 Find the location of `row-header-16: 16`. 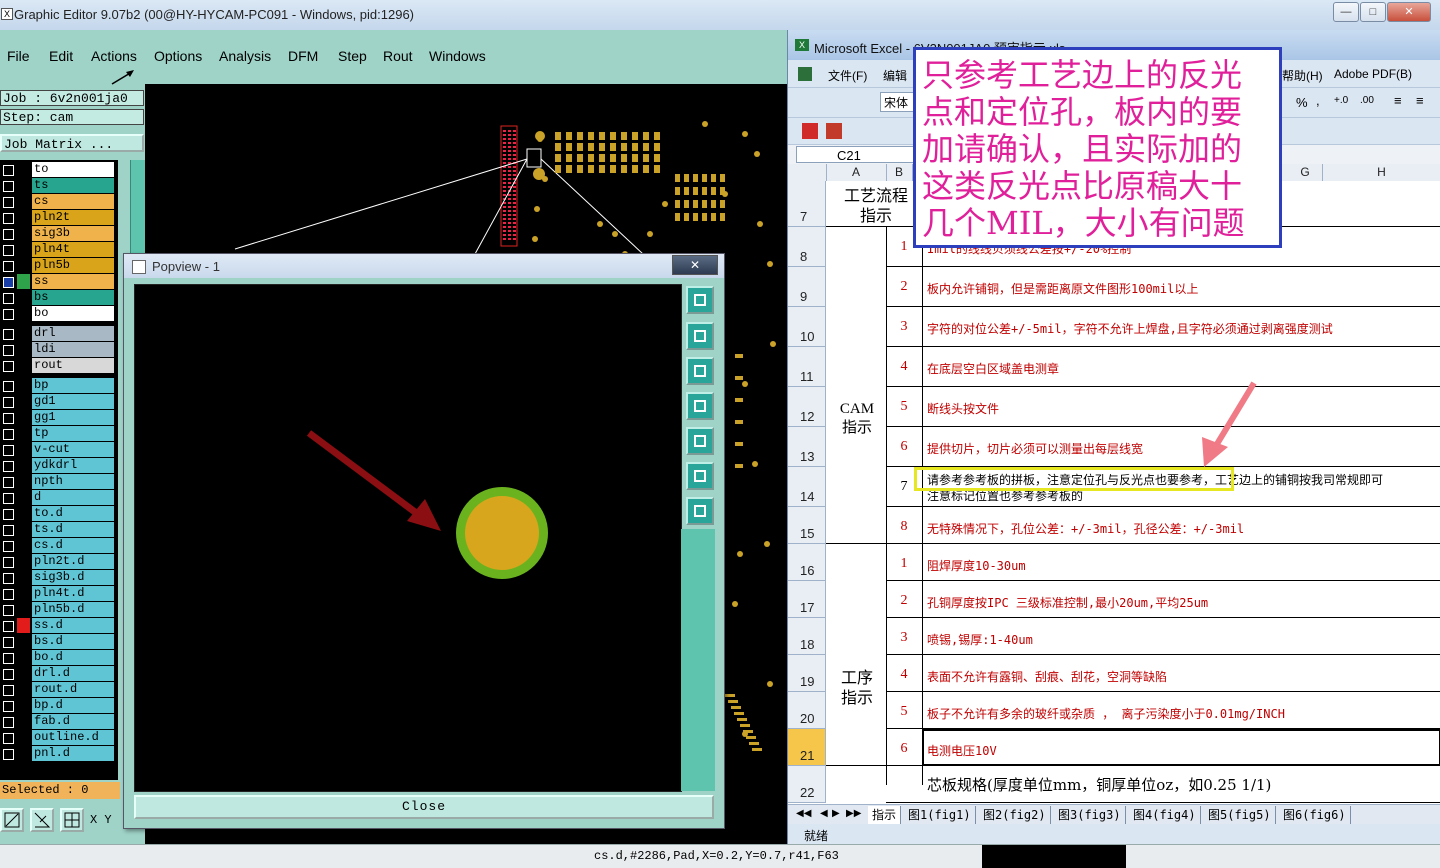

row-header-16: 16 is located at coordinates (807, 562).